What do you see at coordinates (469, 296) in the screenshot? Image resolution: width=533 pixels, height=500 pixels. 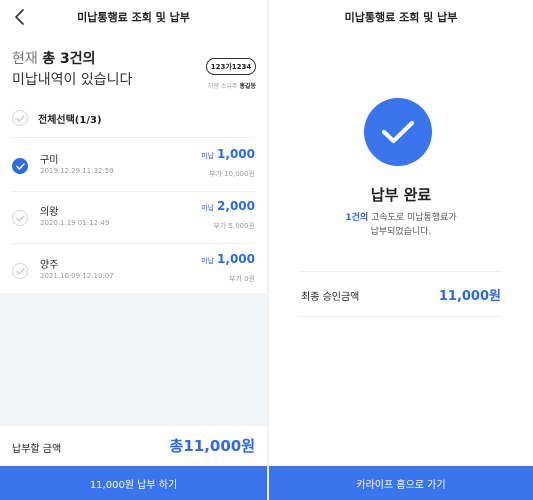 I see `final-amount-value: 11,000원` at bounding box center [469, 296].